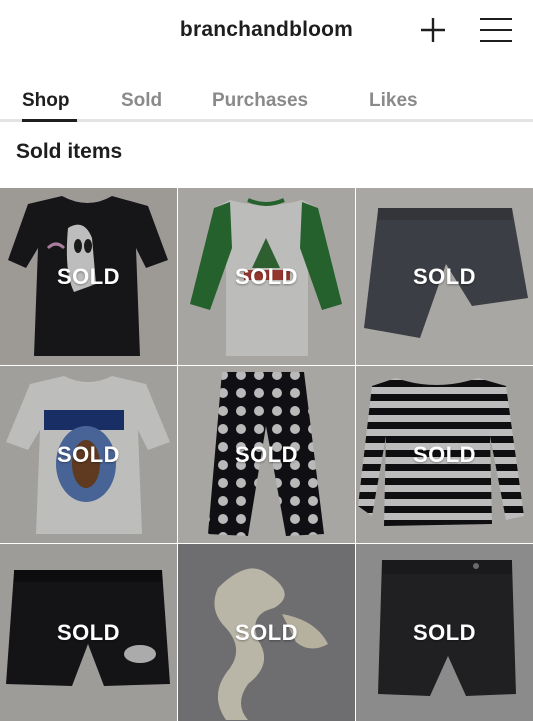 This screenshot has width=533, height=721. I want to click on top-bar: branchandbloom, so click(266, 31).